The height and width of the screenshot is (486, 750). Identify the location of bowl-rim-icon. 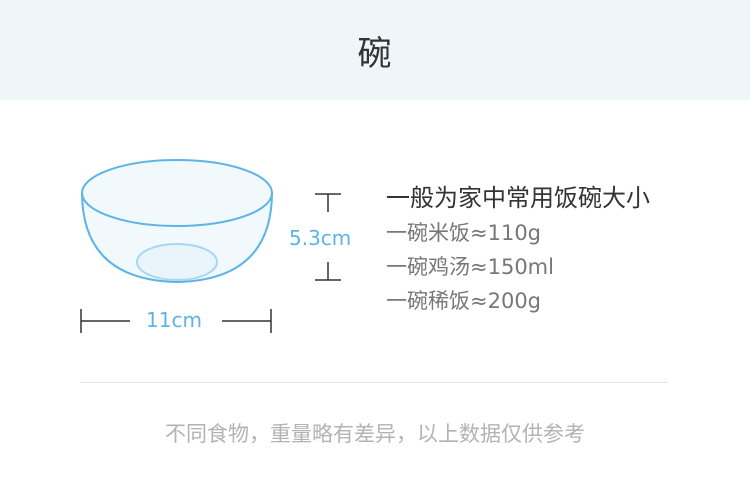
(177, 193).